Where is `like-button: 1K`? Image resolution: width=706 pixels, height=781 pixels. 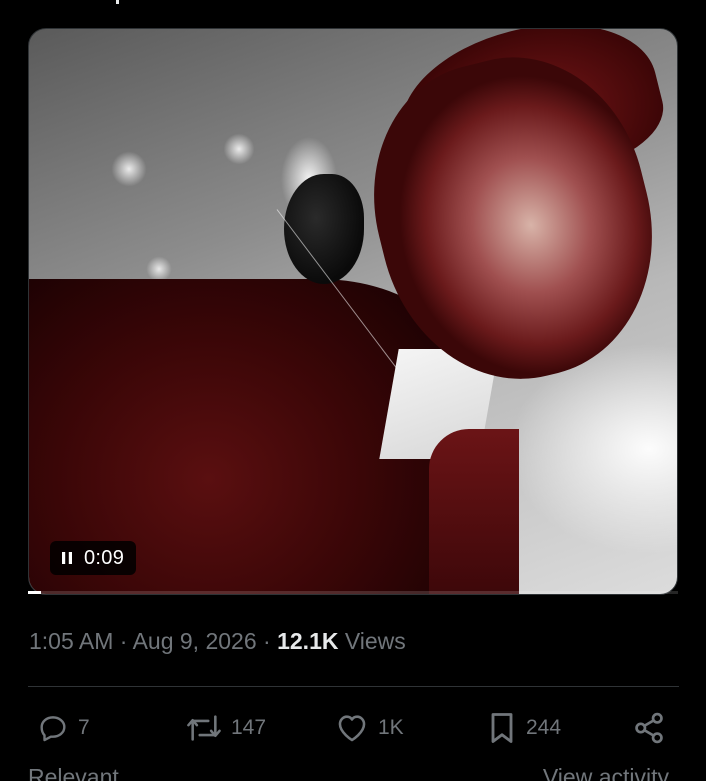 like-button: 1K is located at coordinates (369, 728).